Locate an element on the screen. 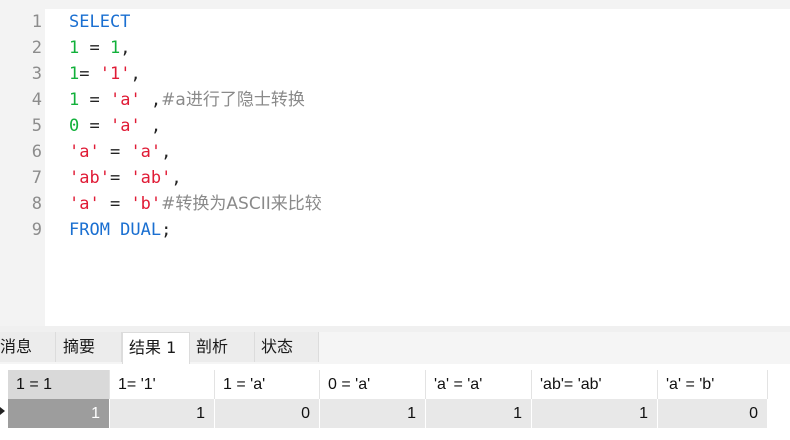  code-token: SELECT is located at coordinates (100, 22).